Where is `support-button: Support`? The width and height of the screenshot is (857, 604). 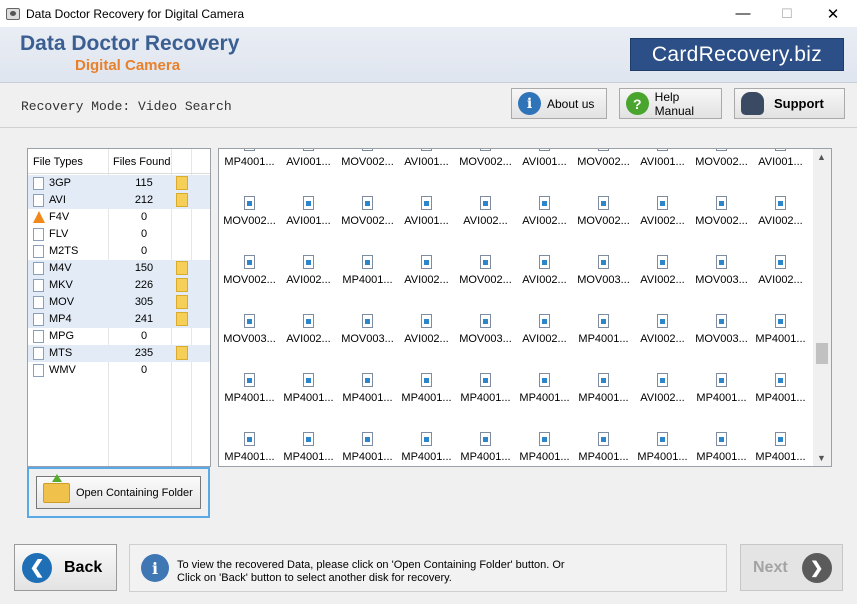
support-button: Support is located at coordinates (789, 103).